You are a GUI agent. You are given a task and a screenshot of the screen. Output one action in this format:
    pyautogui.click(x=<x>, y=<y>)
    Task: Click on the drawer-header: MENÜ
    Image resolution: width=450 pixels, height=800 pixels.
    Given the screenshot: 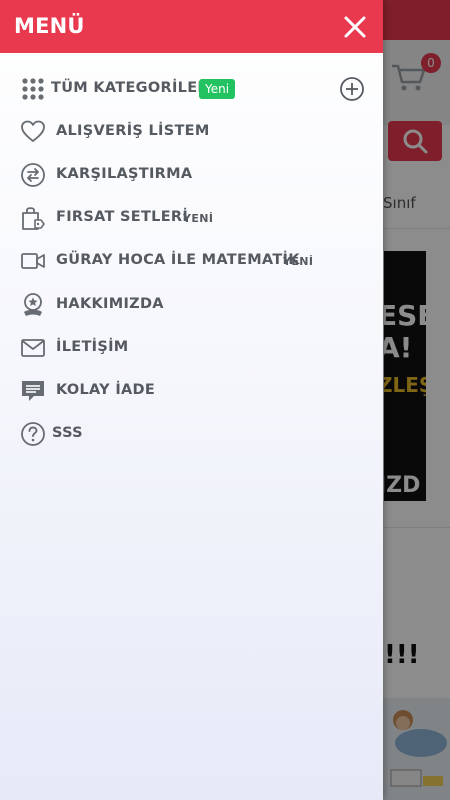 What is the action you would take?
    pyautogui.click(x=191, y=26)
    